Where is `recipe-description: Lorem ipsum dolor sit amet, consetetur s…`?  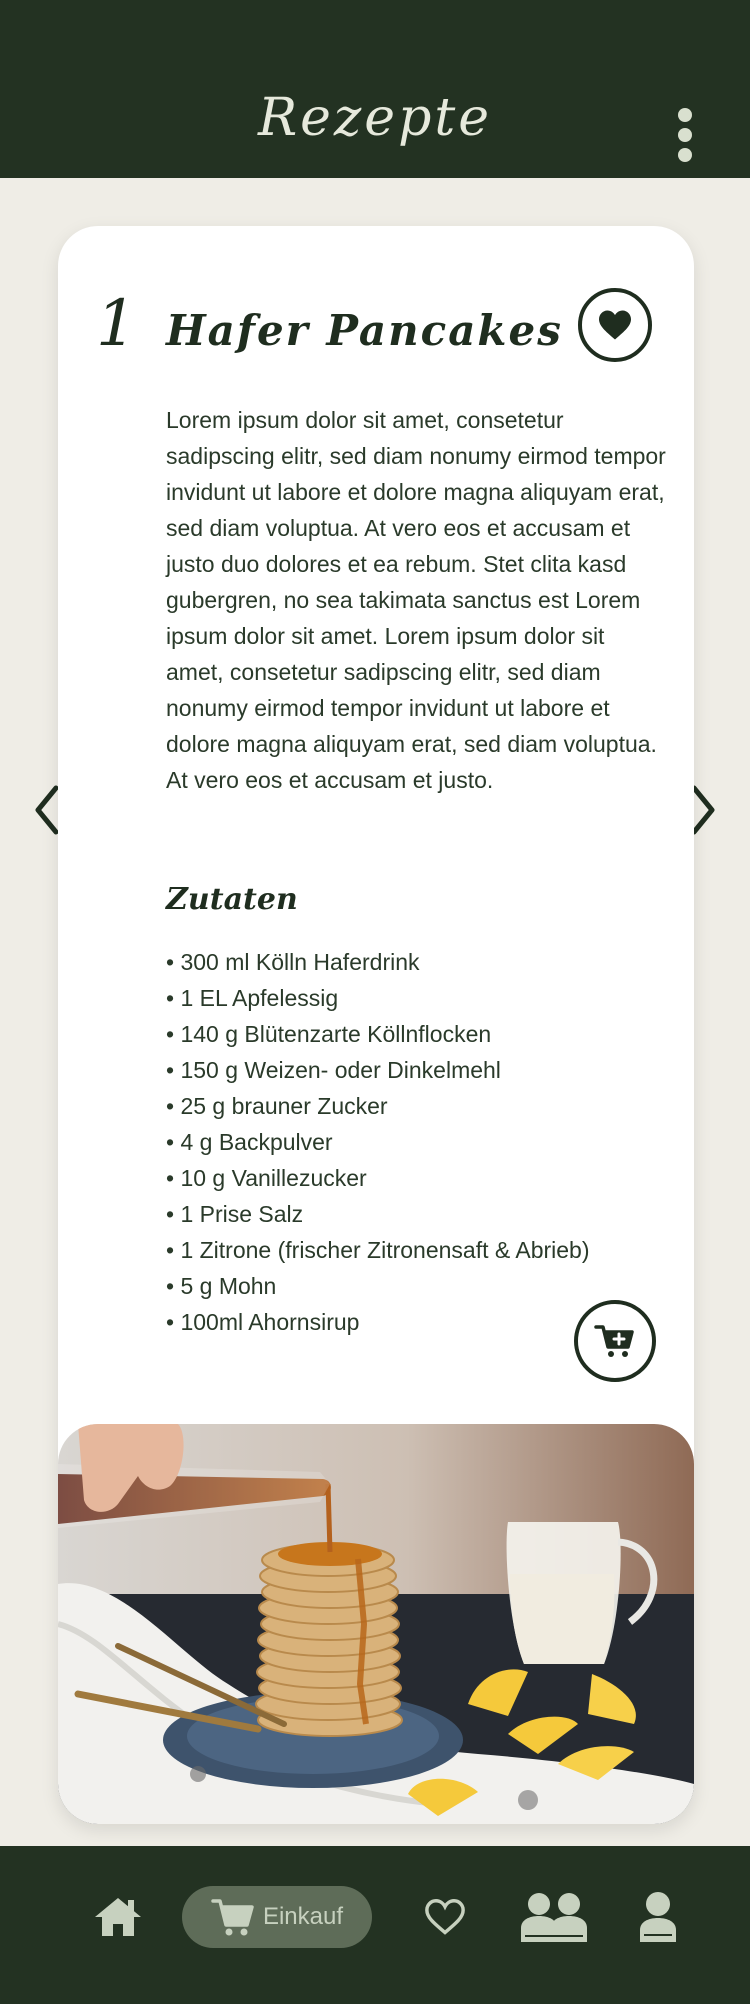 recipe-description: Lorem ipsum dolor sit amet, consetetur s… is located at coordinates (416, 600).